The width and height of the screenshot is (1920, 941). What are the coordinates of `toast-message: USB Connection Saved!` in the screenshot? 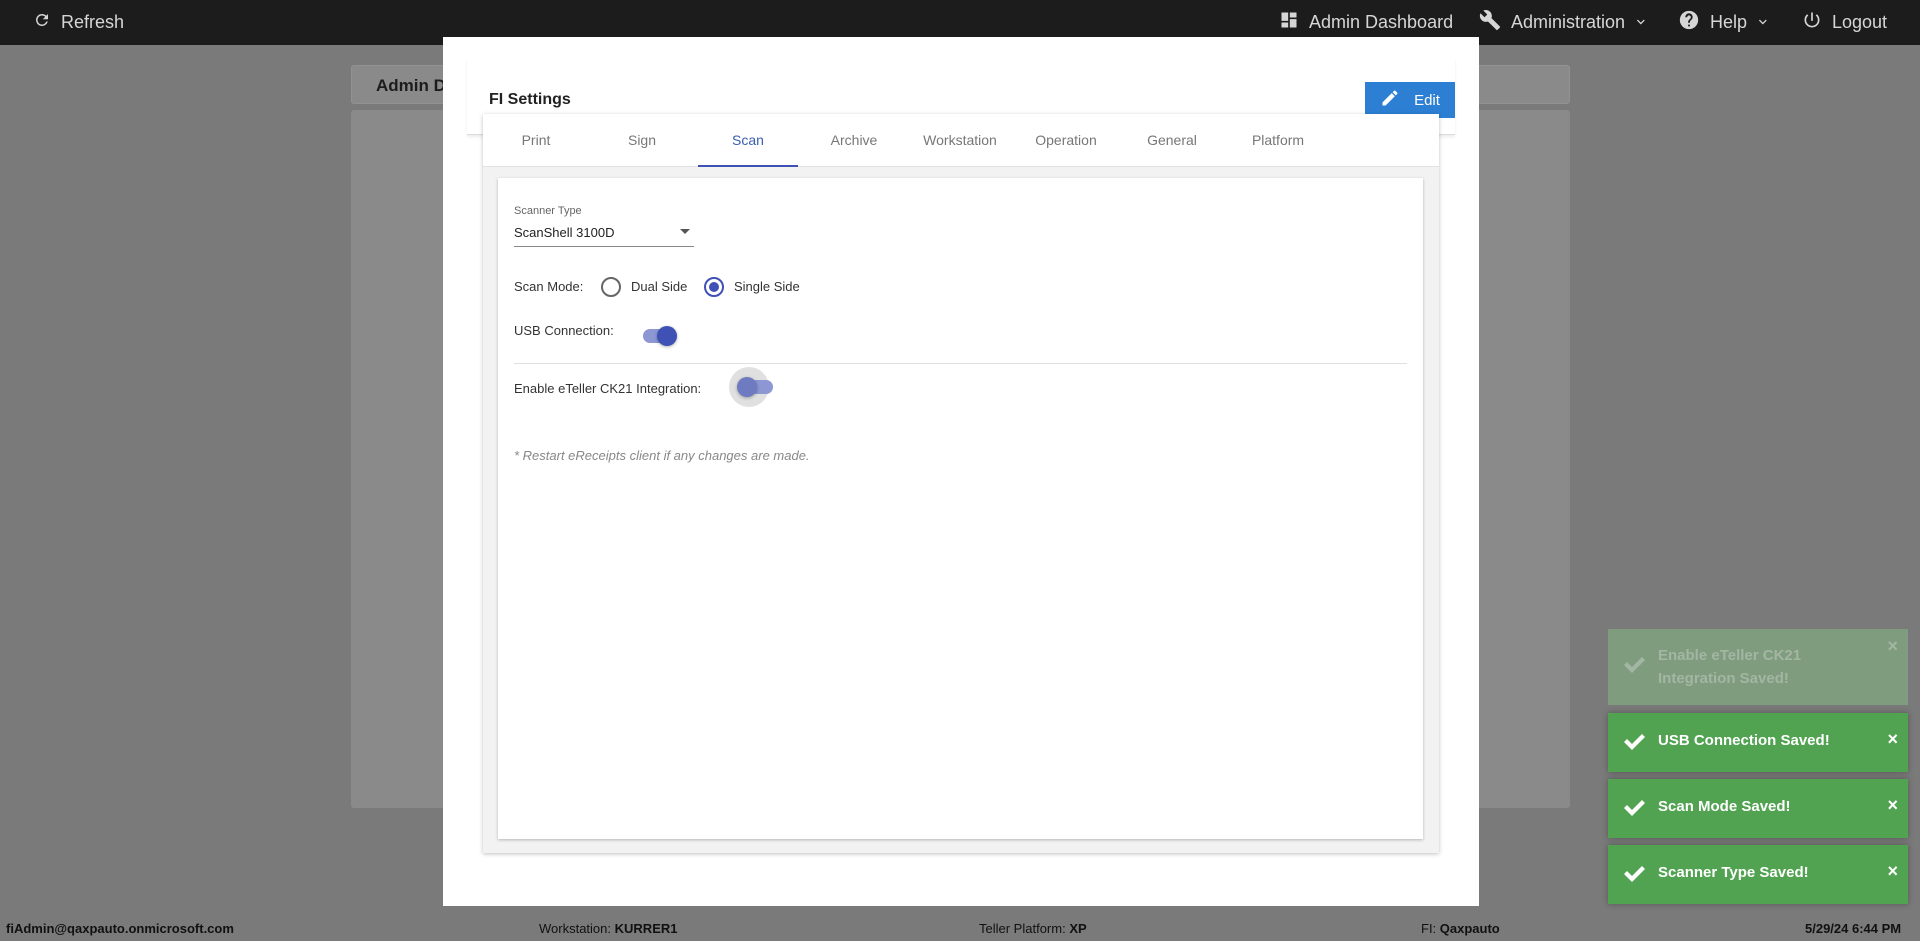 It's located at (1744, 740).